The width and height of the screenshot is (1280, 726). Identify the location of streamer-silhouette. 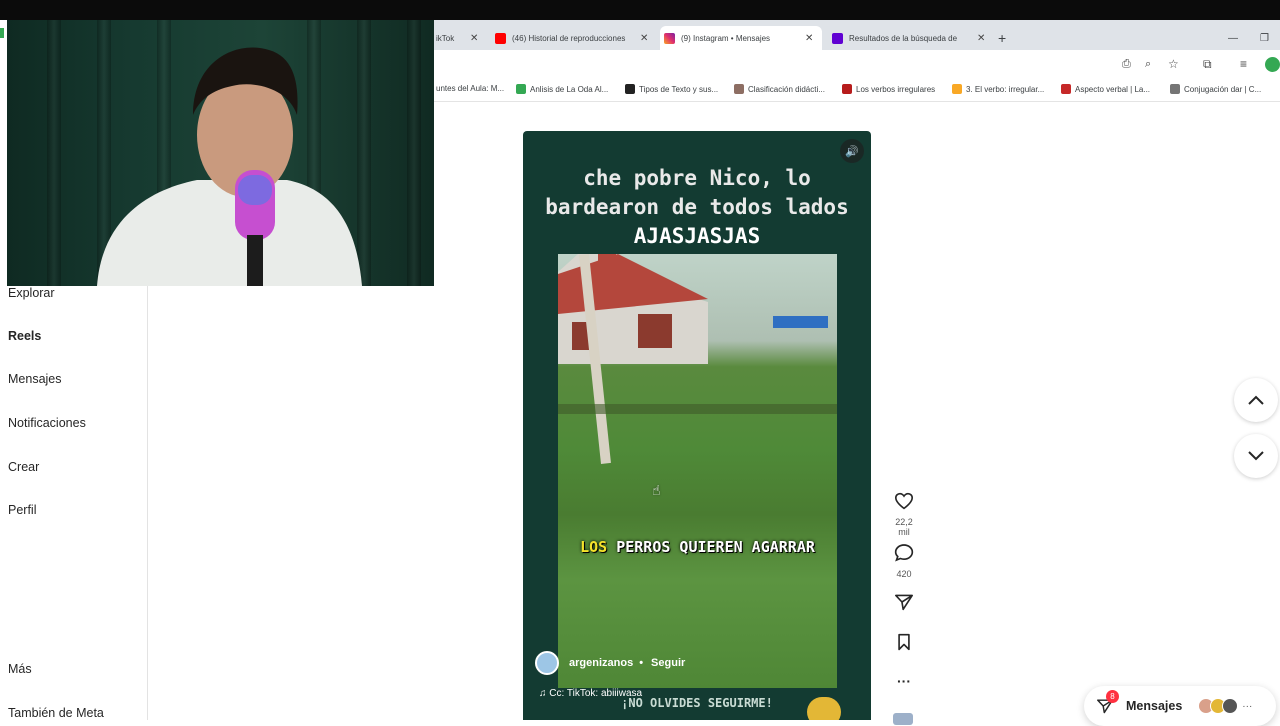
(229, 166).